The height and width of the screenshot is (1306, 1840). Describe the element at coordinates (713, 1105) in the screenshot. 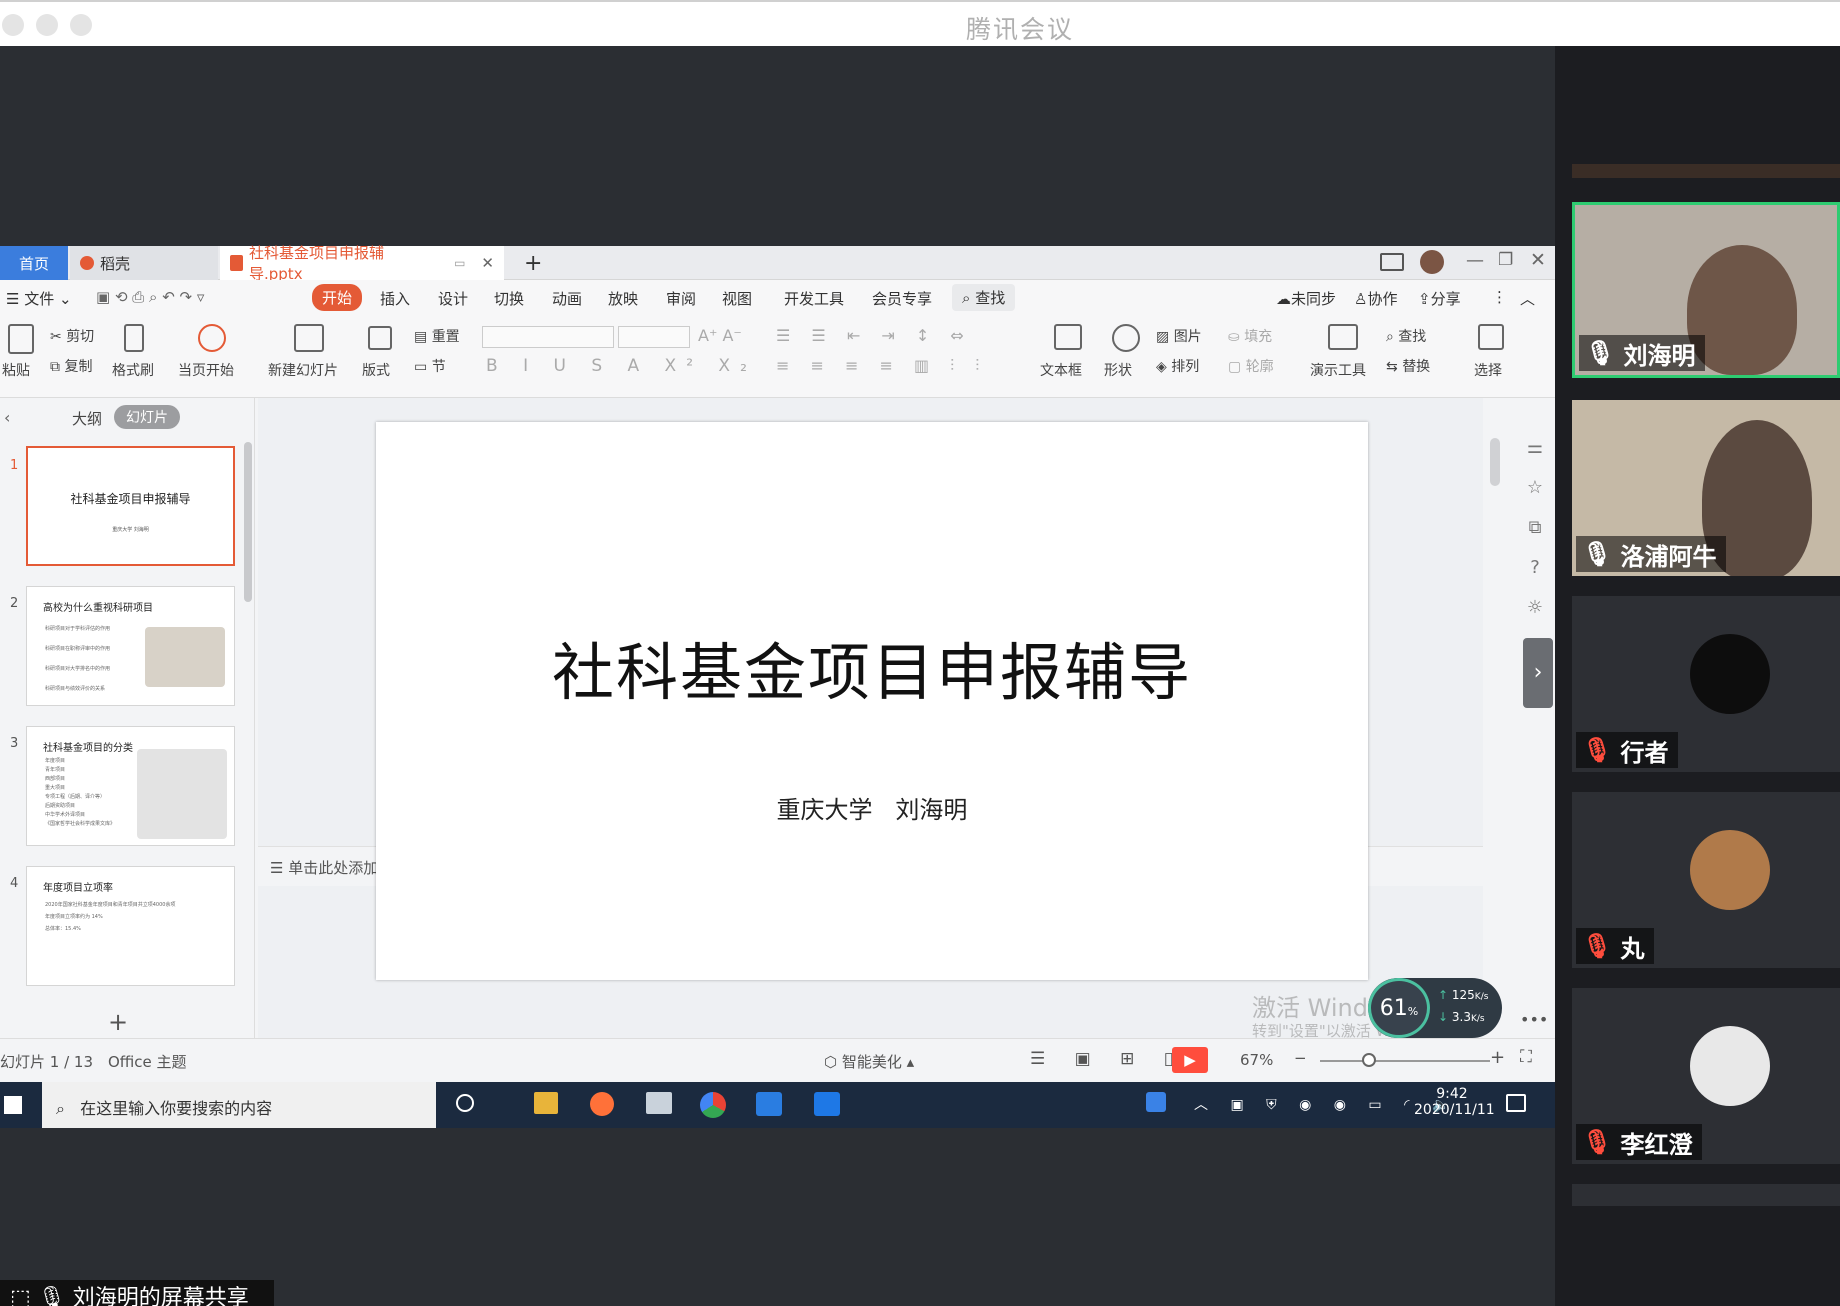

I see `chrome-icon` at that location.